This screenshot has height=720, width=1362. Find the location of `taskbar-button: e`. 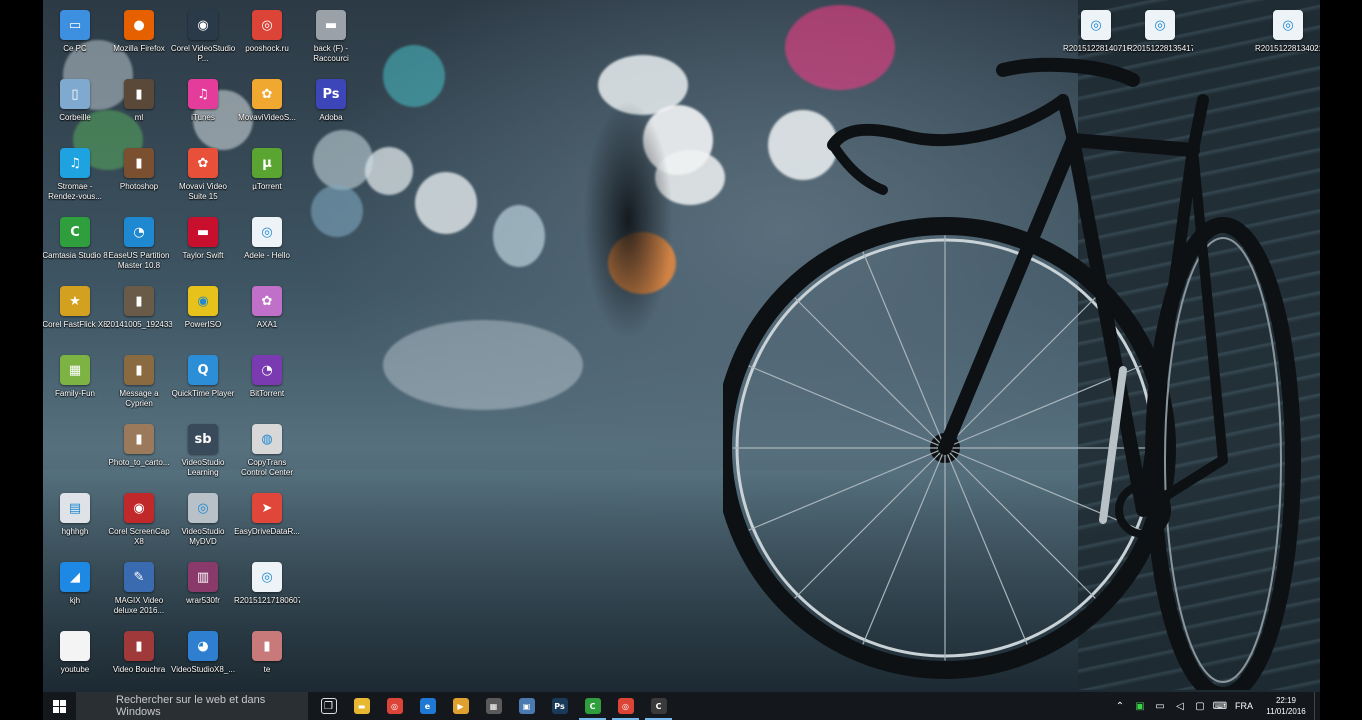

taskbar-button: e is located at coordinates (427, 706).